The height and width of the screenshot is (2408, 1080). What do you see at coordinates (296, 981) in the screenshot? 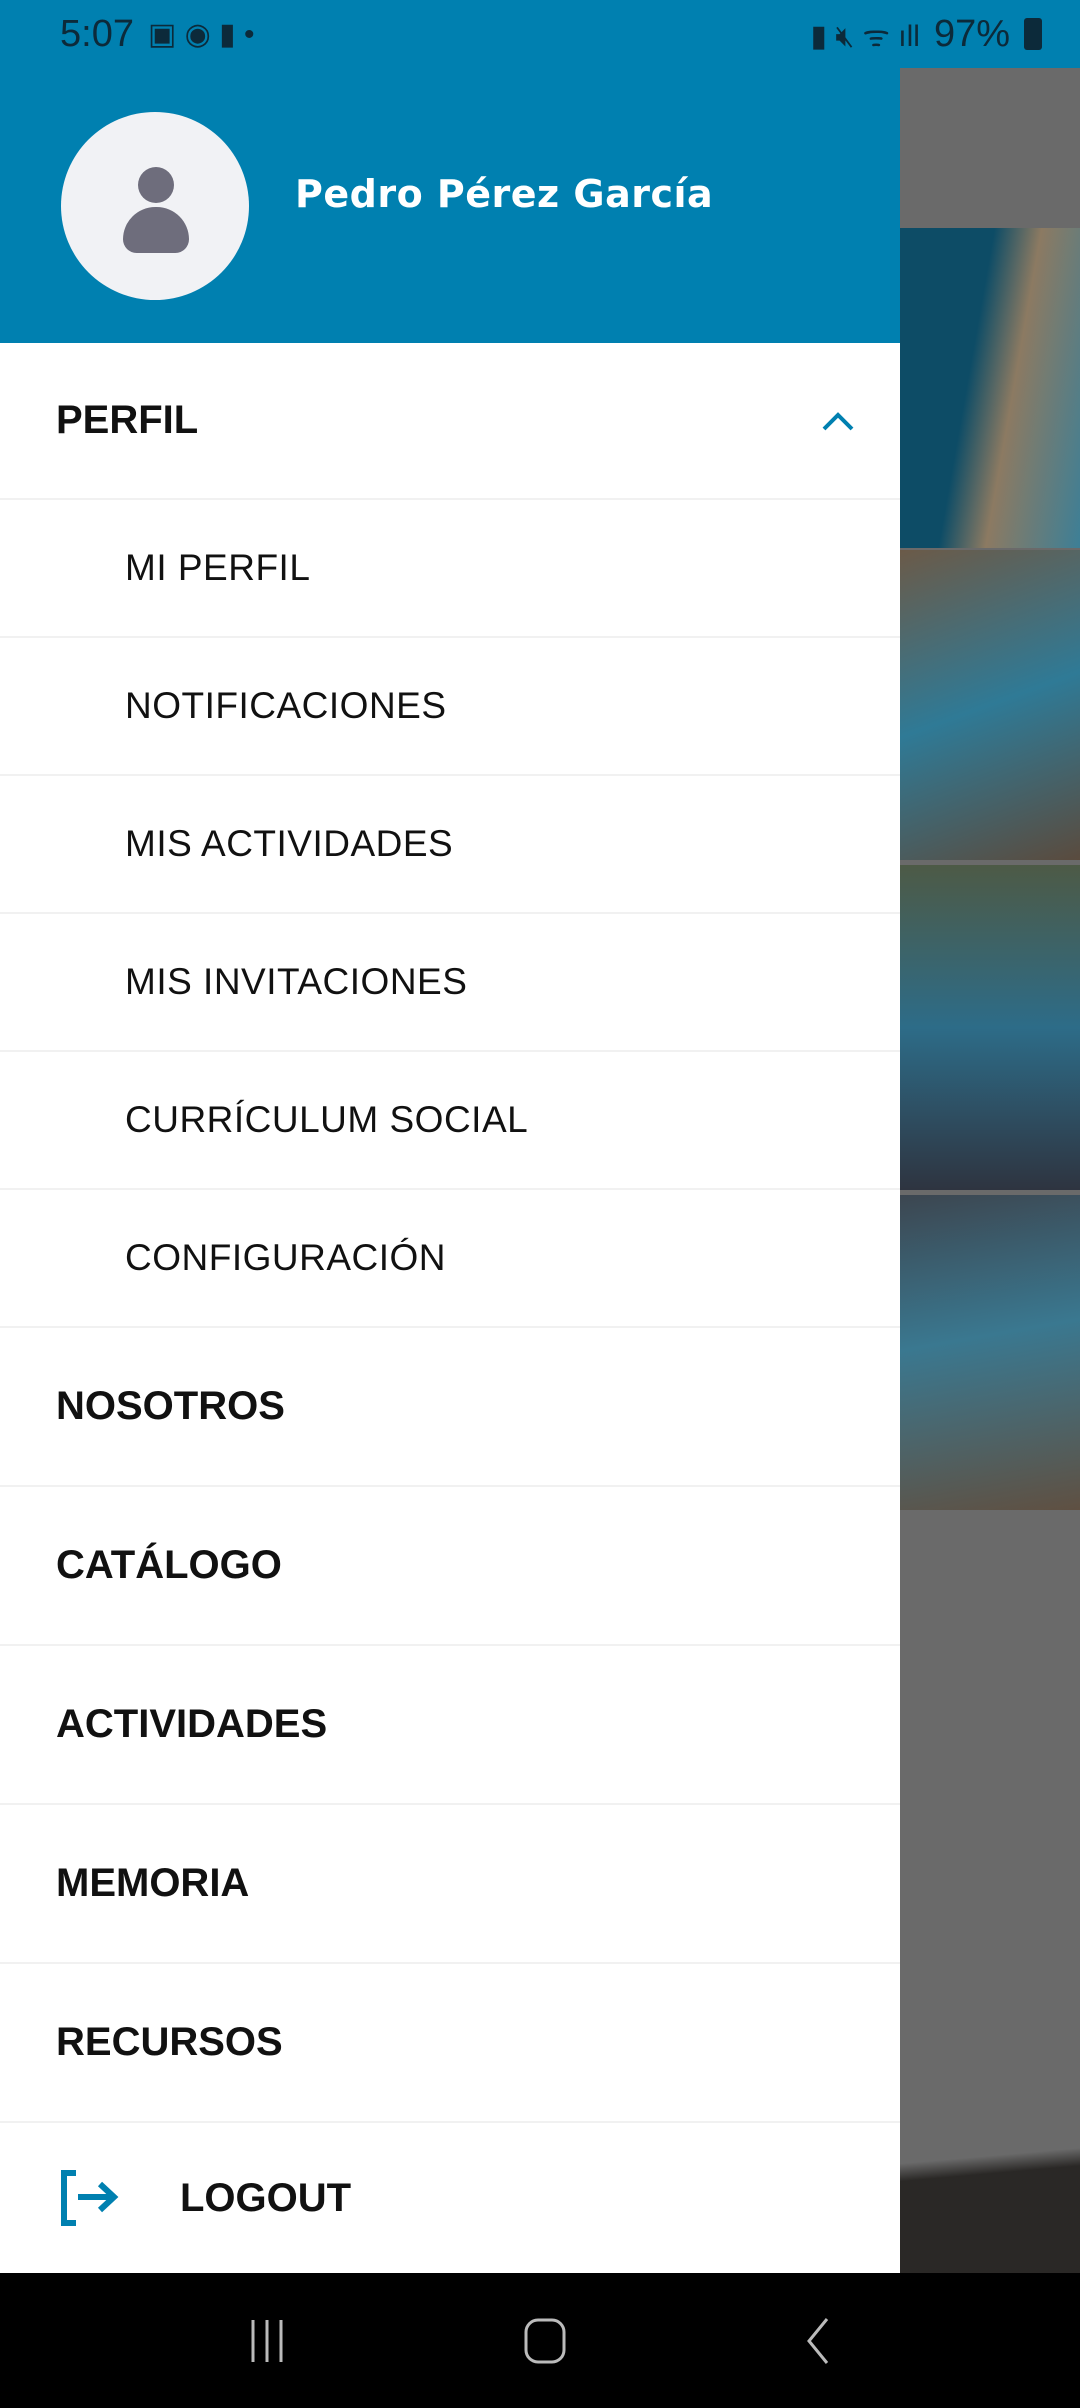
I see `menu-label: MIS INVITACIONES` at bounding box center [296, 981].